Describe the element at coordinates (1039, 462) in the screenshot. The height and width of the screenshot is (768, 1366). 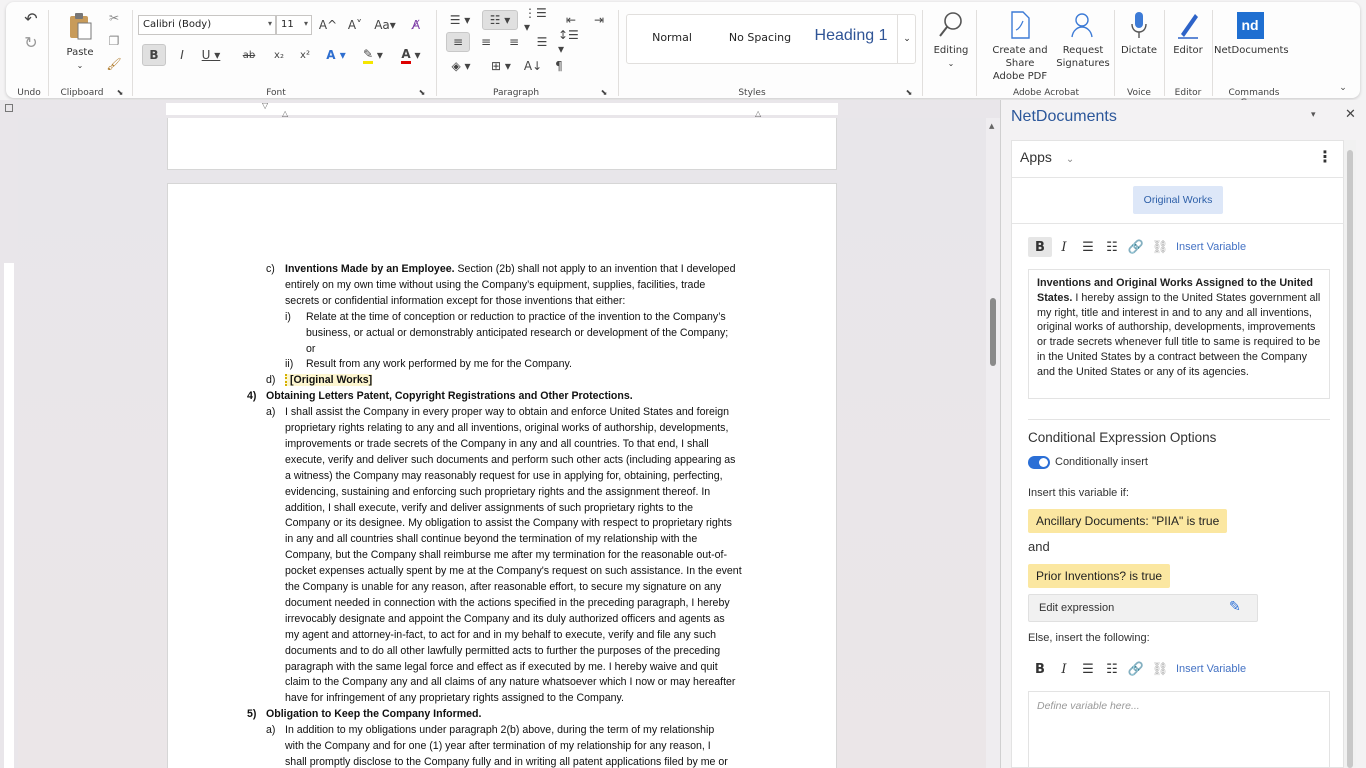
I see `conditional-toggle` at that location.